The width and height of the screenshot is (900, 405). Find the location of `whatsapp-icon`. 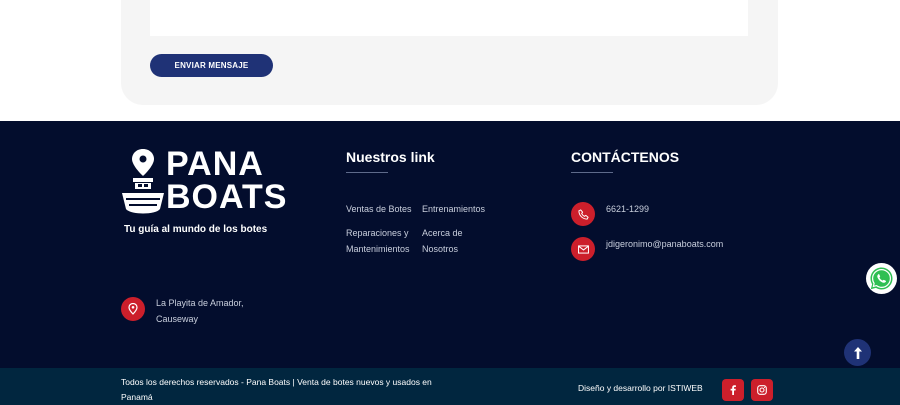

whatsapp-icon is located at coordinates (881, 278).